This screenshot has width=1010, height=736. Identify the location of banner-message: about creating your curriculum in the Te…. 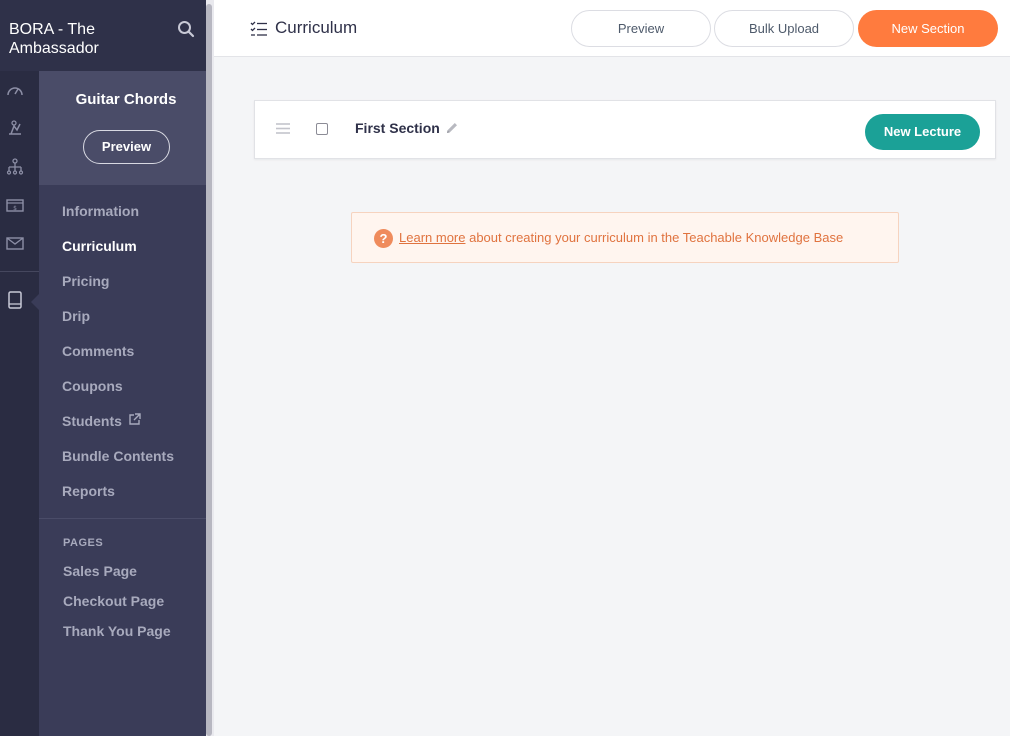
(654, 237).